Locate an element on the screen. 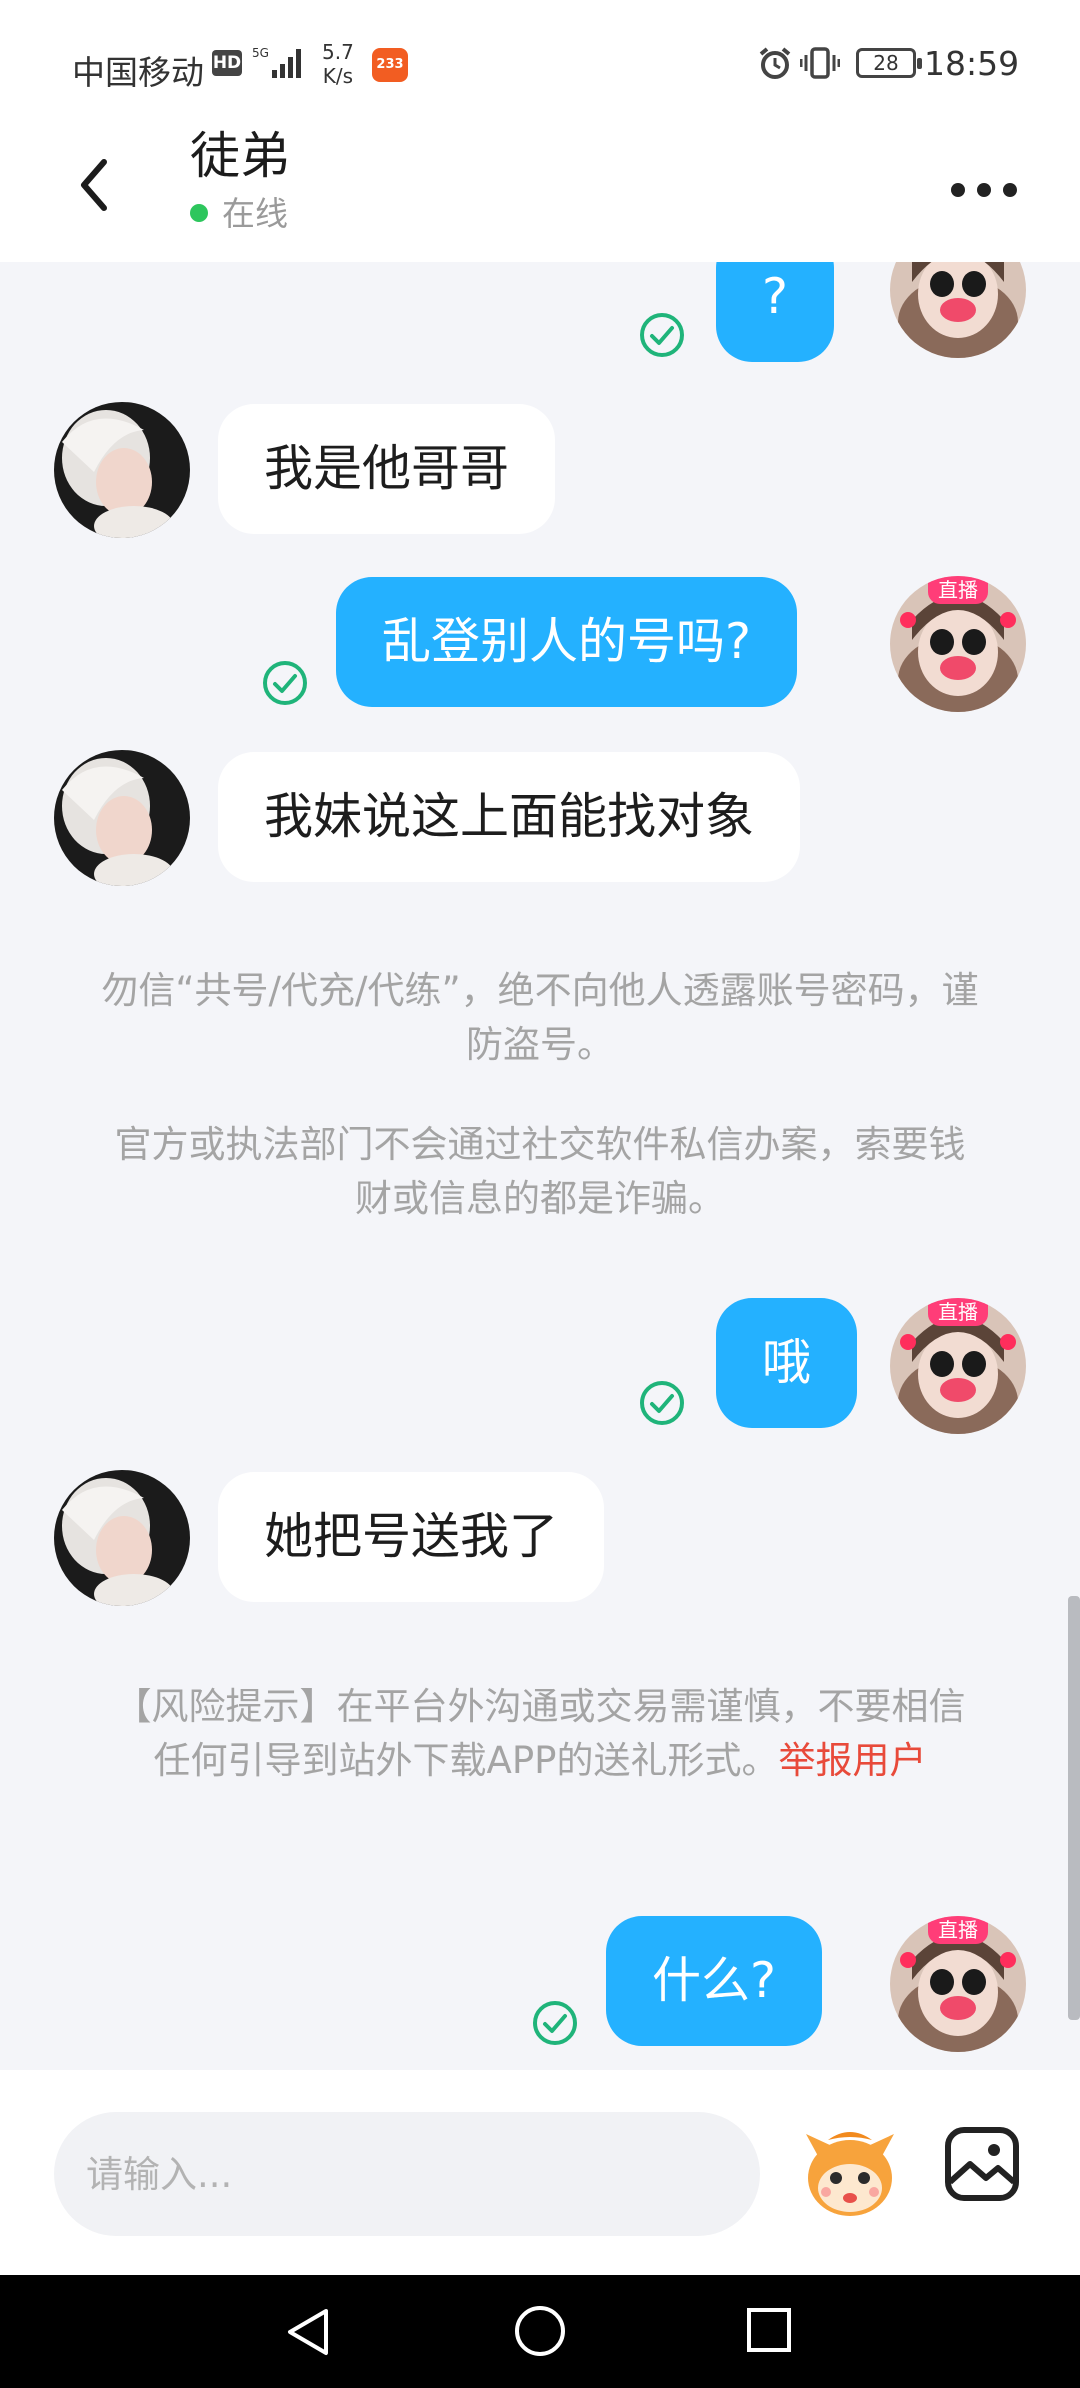 The width and height of the screenshot is (1080, 2388). network-speed-unit: K/s is located at coordinates (338, 76).